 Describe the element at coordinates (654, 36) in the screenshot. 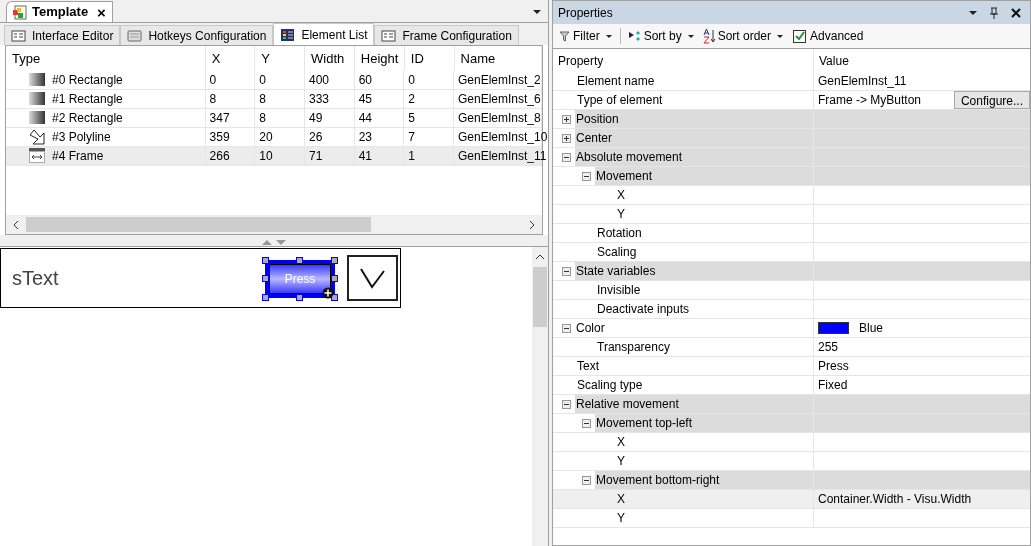

I see `sort-by-button: Sort by` at that location.